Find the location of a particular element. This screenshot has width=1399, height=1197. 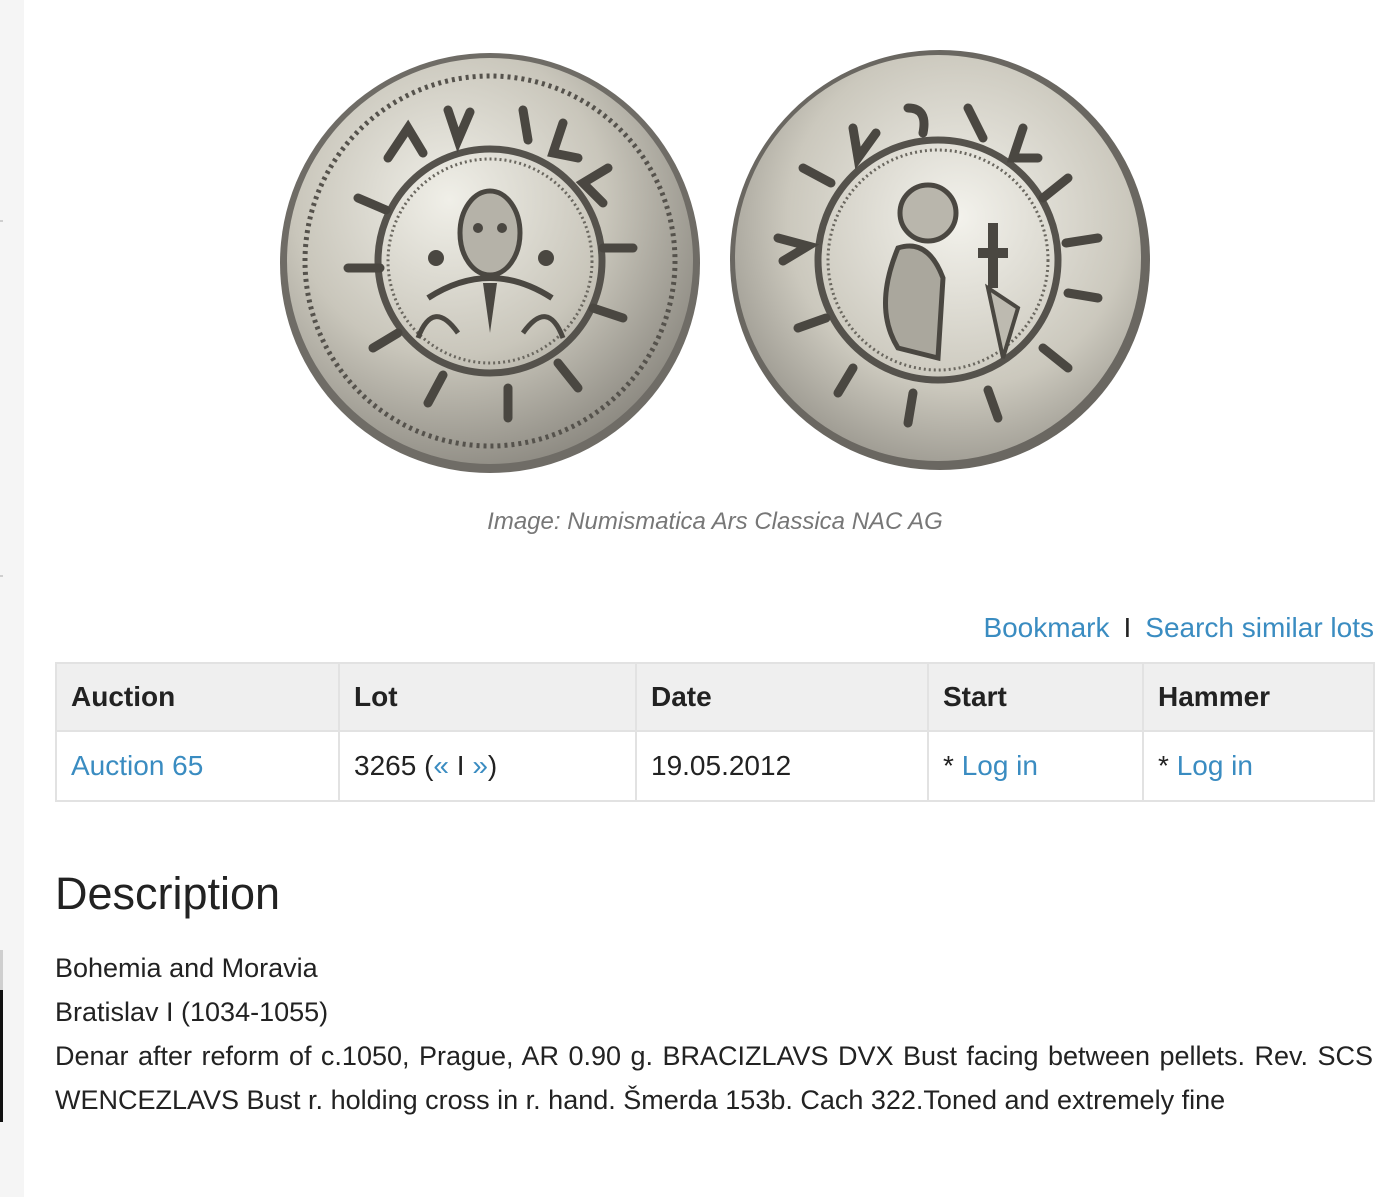

lot-cell: 3265 (« I ») is located at coordinates (487, 766).